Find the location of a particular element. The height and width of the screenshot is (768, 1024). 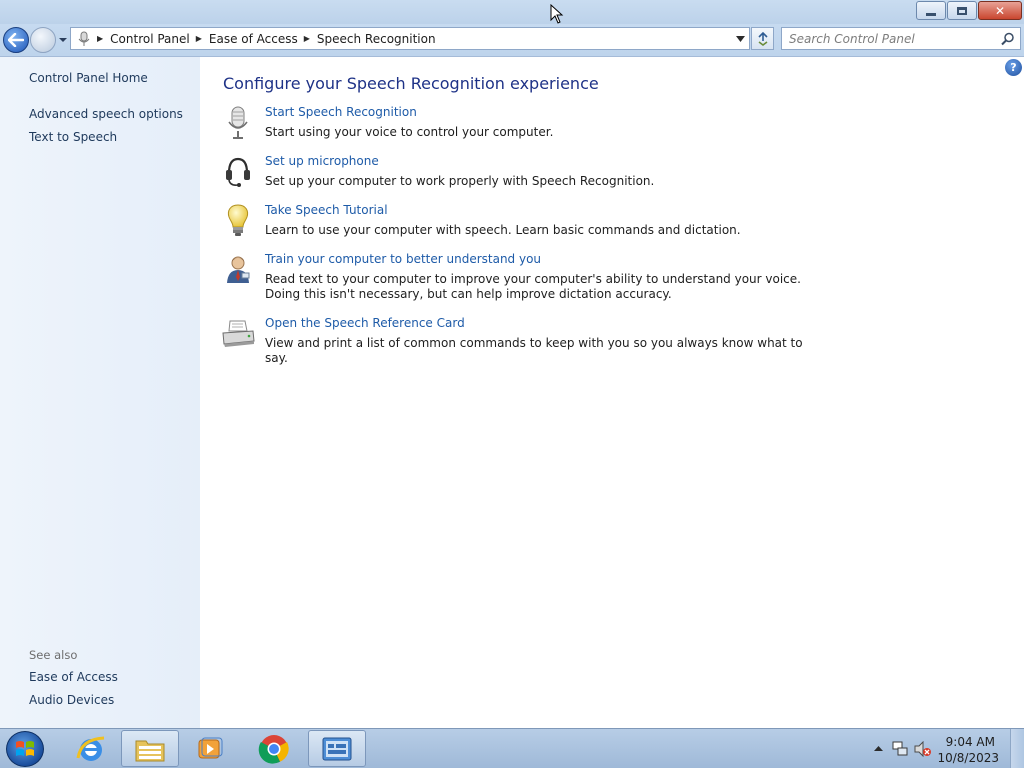

breadcrumb-control-panel: Control Panel is located at coordinates (150, 39).